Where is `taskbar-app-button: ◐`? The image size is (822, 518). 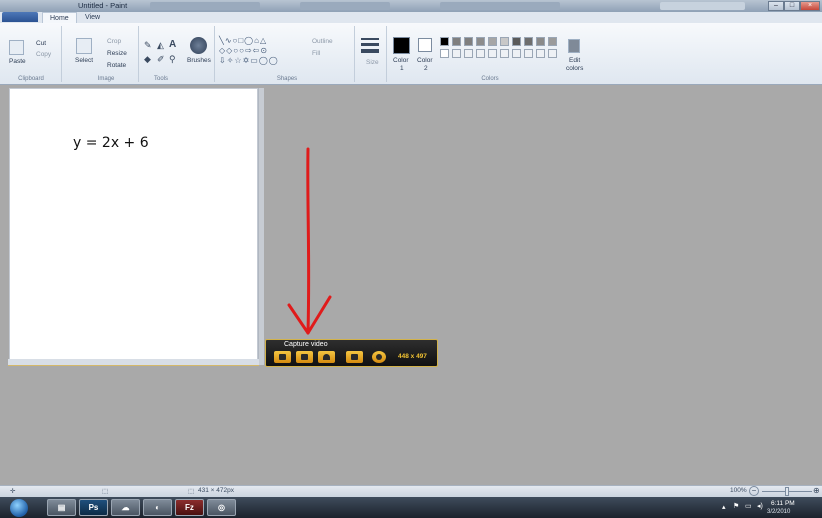 taskbar-app-button: ◐ is located at coordinates (157, 507).